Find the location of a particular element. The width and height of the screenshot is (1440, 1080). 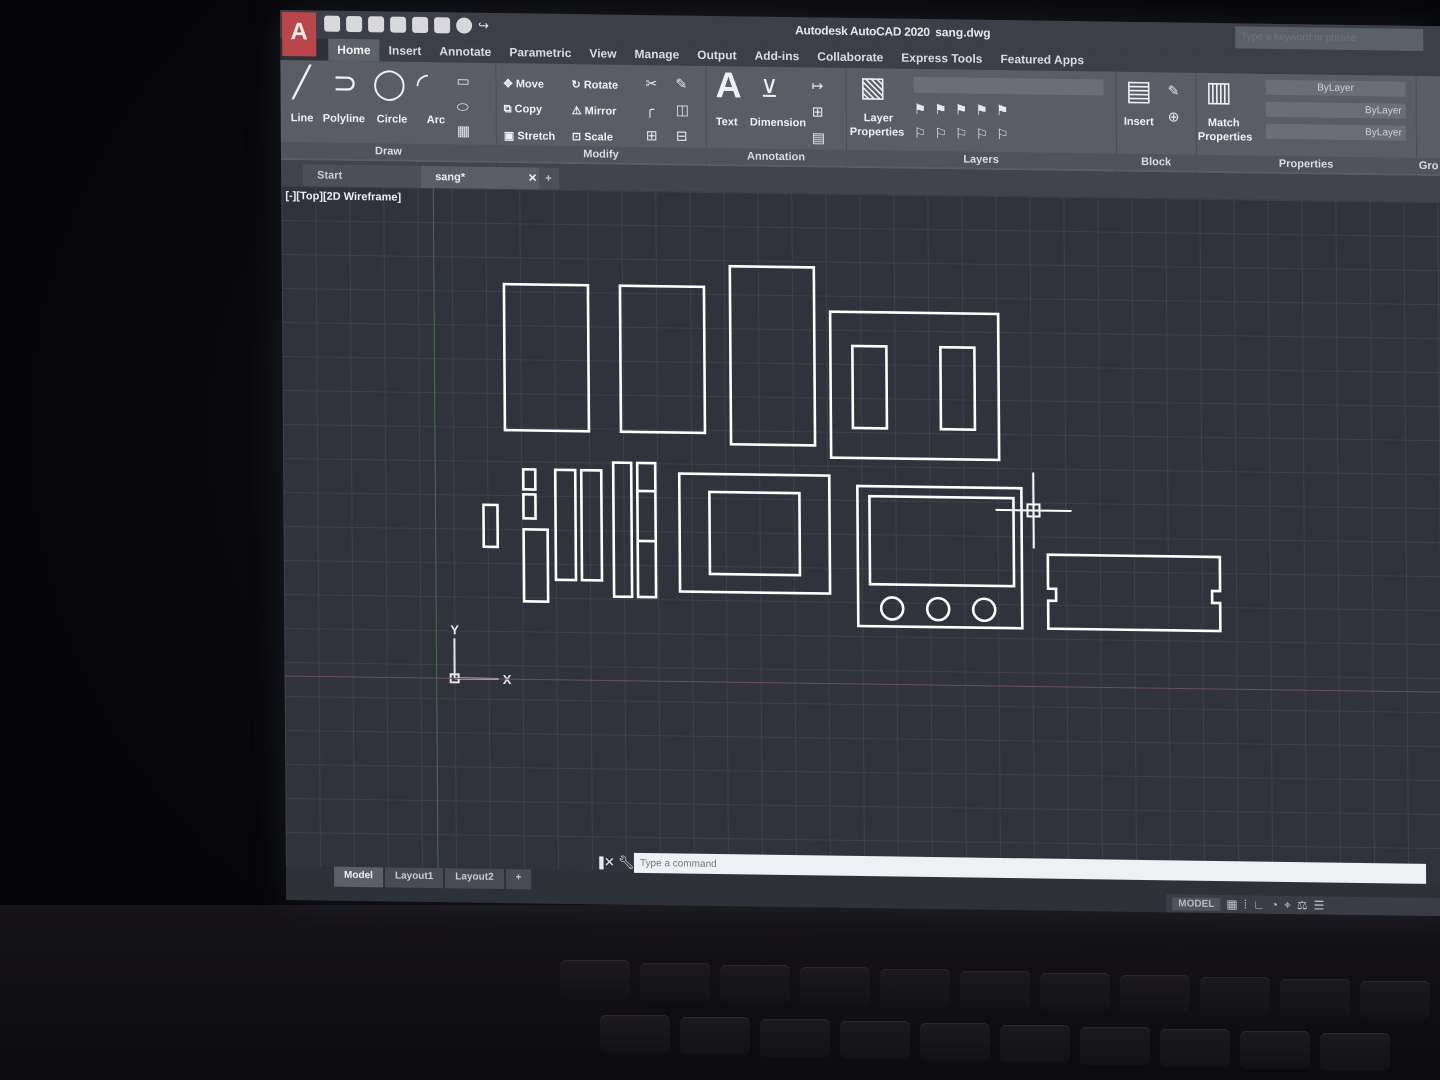

lineweight-dropdown: ByLayer is located at coordinates (1335, 132).